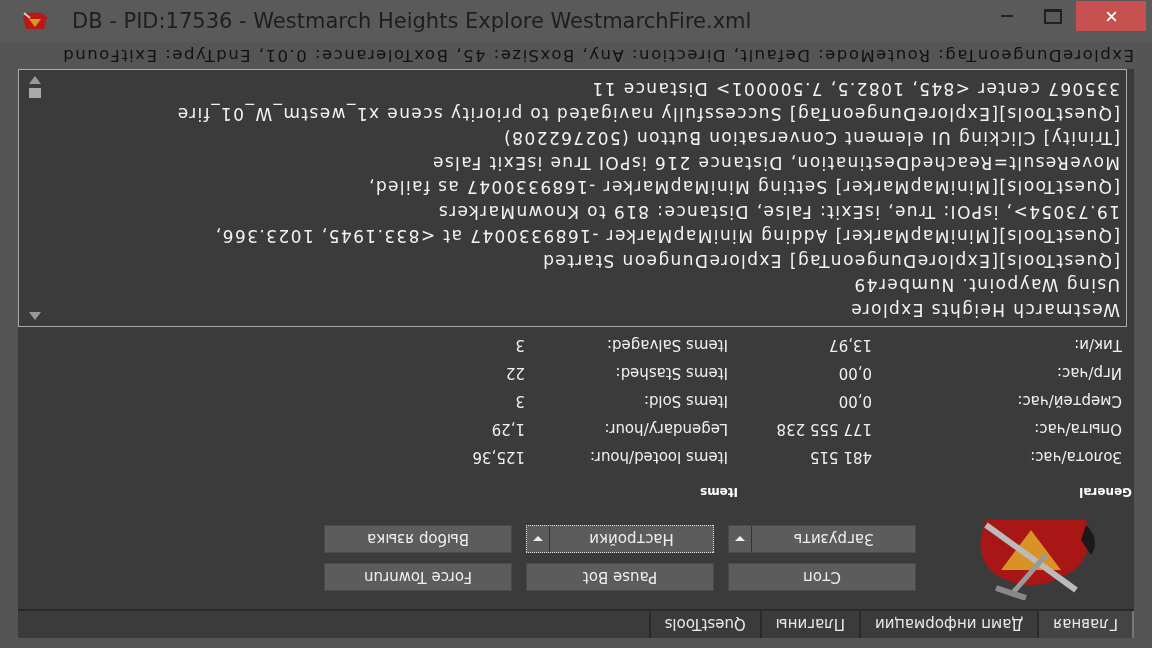  I want to click on stat-label: Золота/час:, so click(1076, 457).